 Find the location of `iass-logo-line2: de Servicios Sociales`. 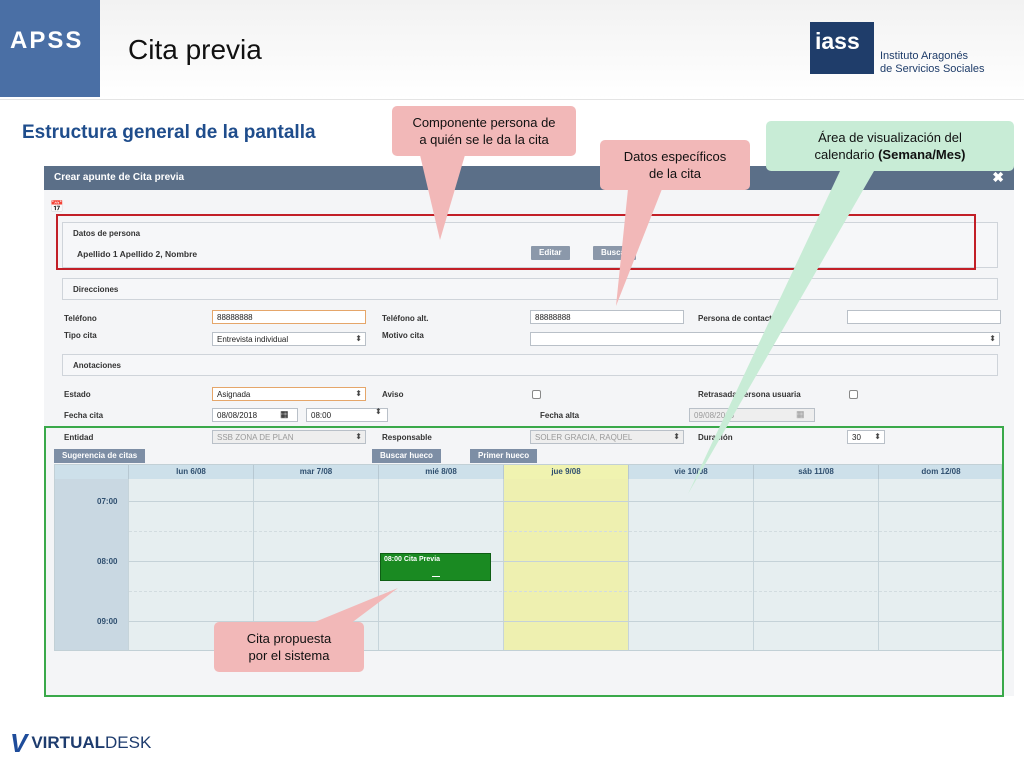

iass-logo-line2: de Servicios Sociales is located at coordinates (932, 69).